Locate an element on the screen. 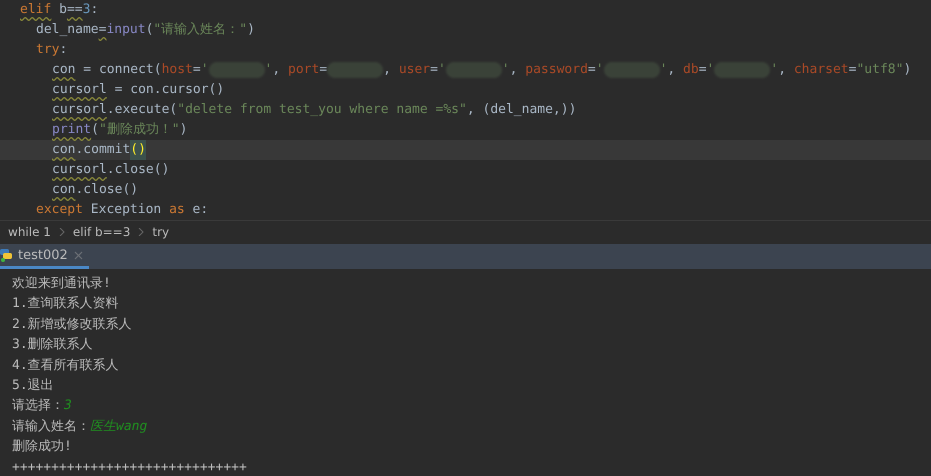  console-line: 删除成功! is located at coordinates (42, 447).